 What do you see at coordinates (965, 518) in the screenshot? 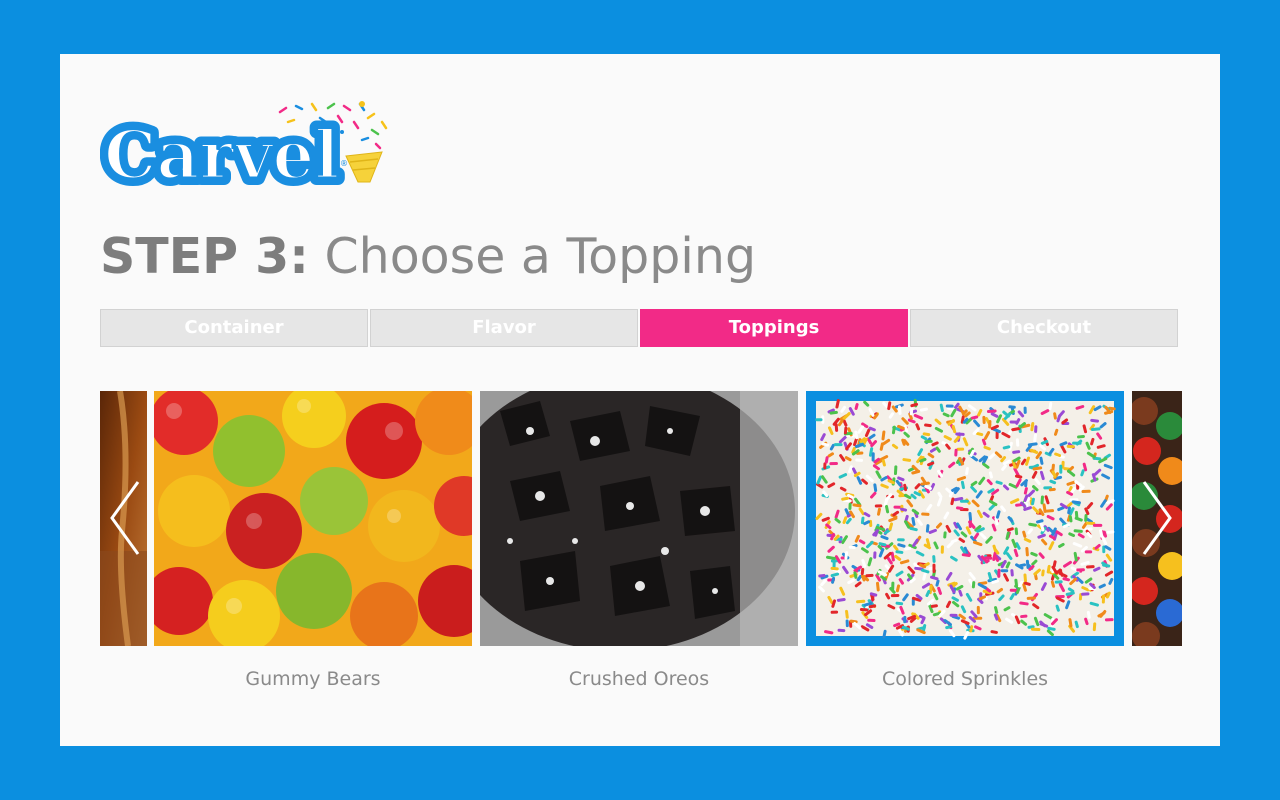
I see `topping-tile-colored-sprinkles` at bounding box center [965, 518].